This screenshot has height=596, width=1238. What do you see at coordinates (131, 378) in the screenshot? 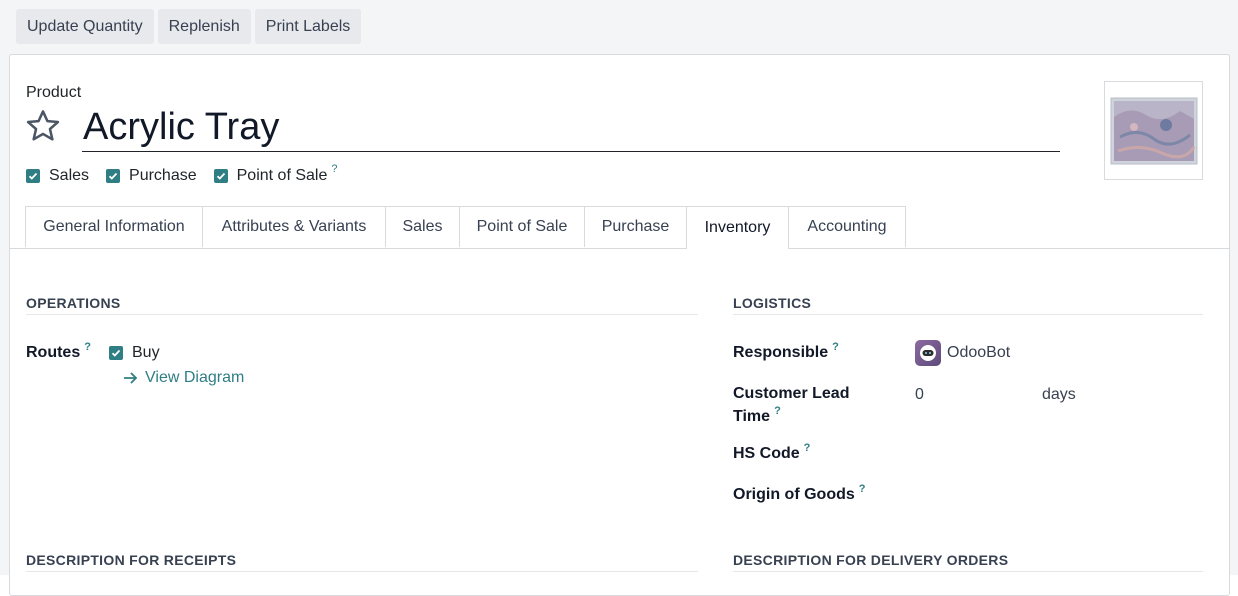
I see `arrow-right-icon` at bounding box center [131, 378].